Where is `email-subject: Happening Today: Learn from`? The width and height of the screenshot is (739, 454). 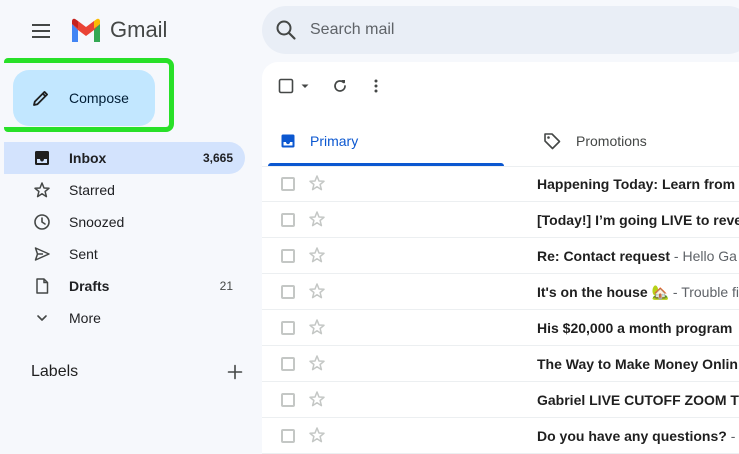
email-subject: Happening Today: Learn from is located at coordinates (636, 184).